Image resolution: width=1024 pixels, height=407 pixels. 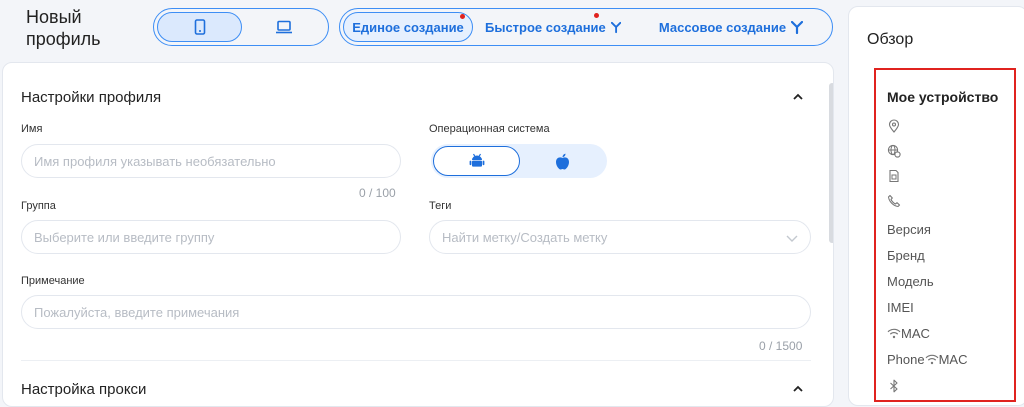 I want to click on android-option, so click(x=476, y=161).